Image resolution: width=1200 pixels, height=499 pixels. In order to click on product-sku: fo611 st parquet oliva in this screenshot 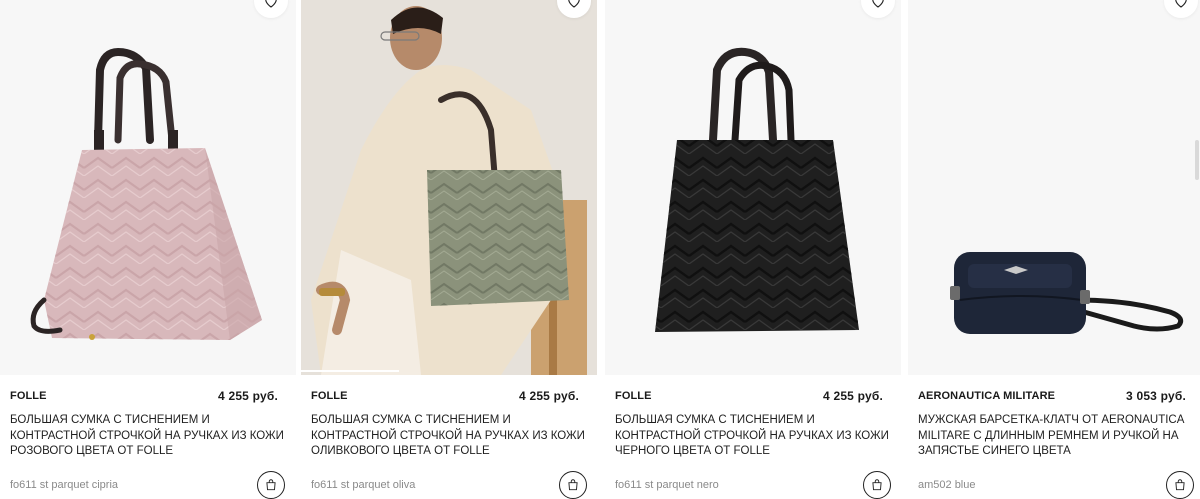, I will do `click(363, 485)`.